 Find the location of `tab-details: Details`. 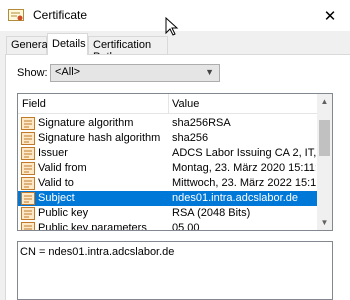

tab-details: Details is located at coordinates (67, 44).